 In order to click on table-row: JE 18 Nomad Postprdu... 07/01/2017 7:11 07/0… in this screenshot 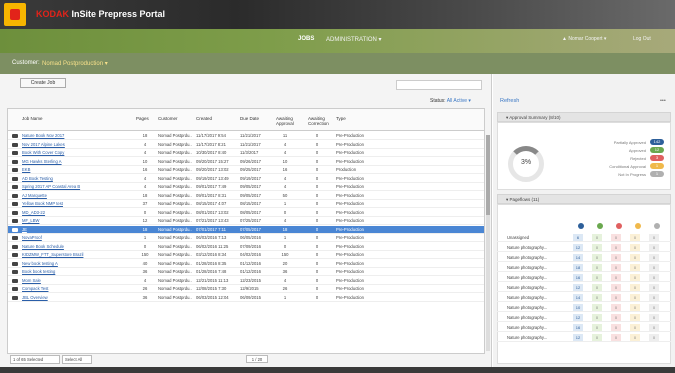, I will do `click(246, 229)`.